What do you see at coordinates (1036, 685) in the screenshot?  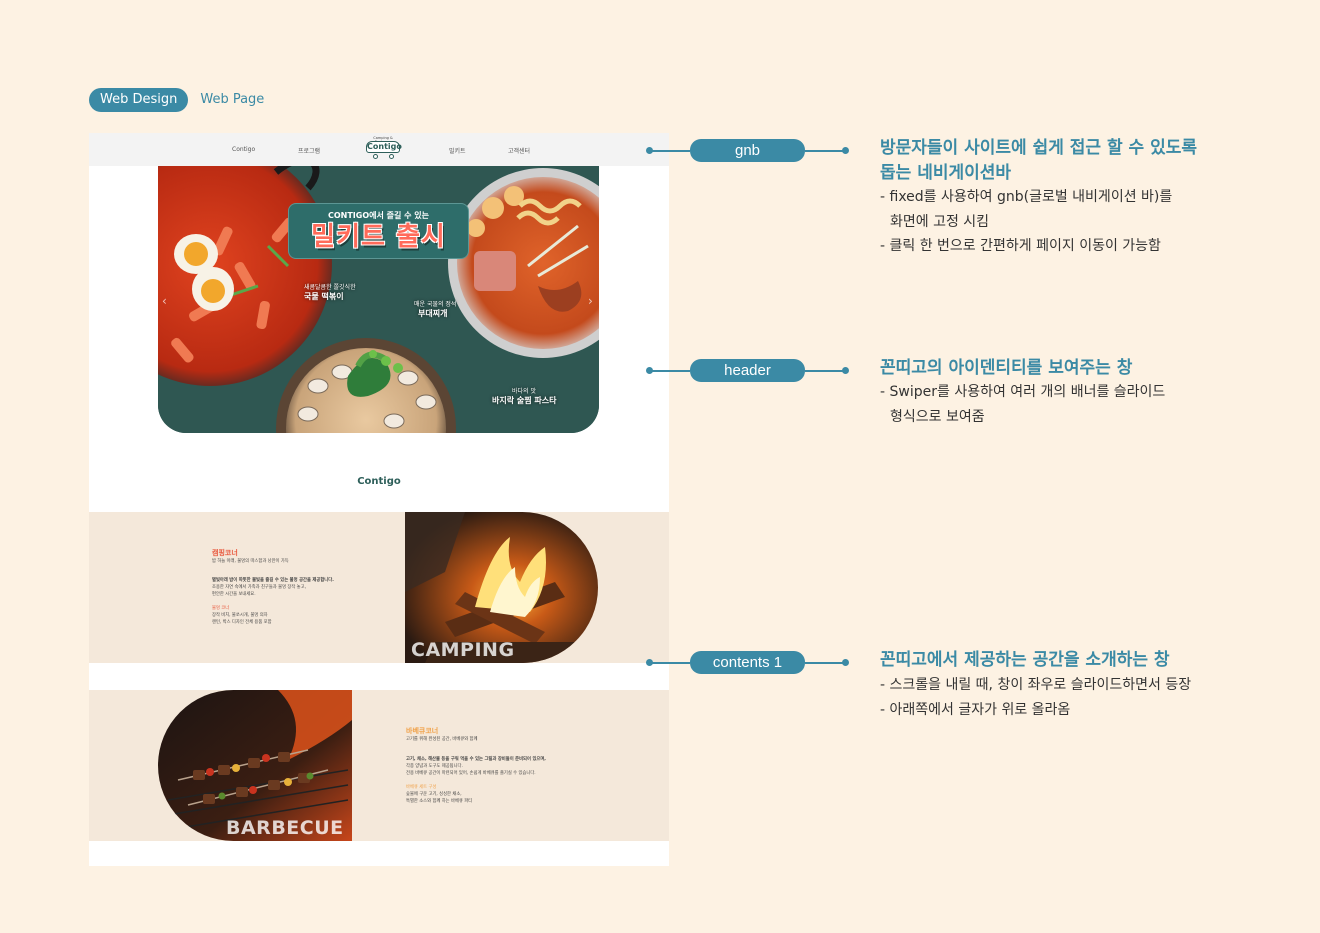 I see `contents-desc-line: - 스크롤을 내릴 때, 창이 좌우로 슬라이드하면서 등장` at bounding box center [1036, 685].